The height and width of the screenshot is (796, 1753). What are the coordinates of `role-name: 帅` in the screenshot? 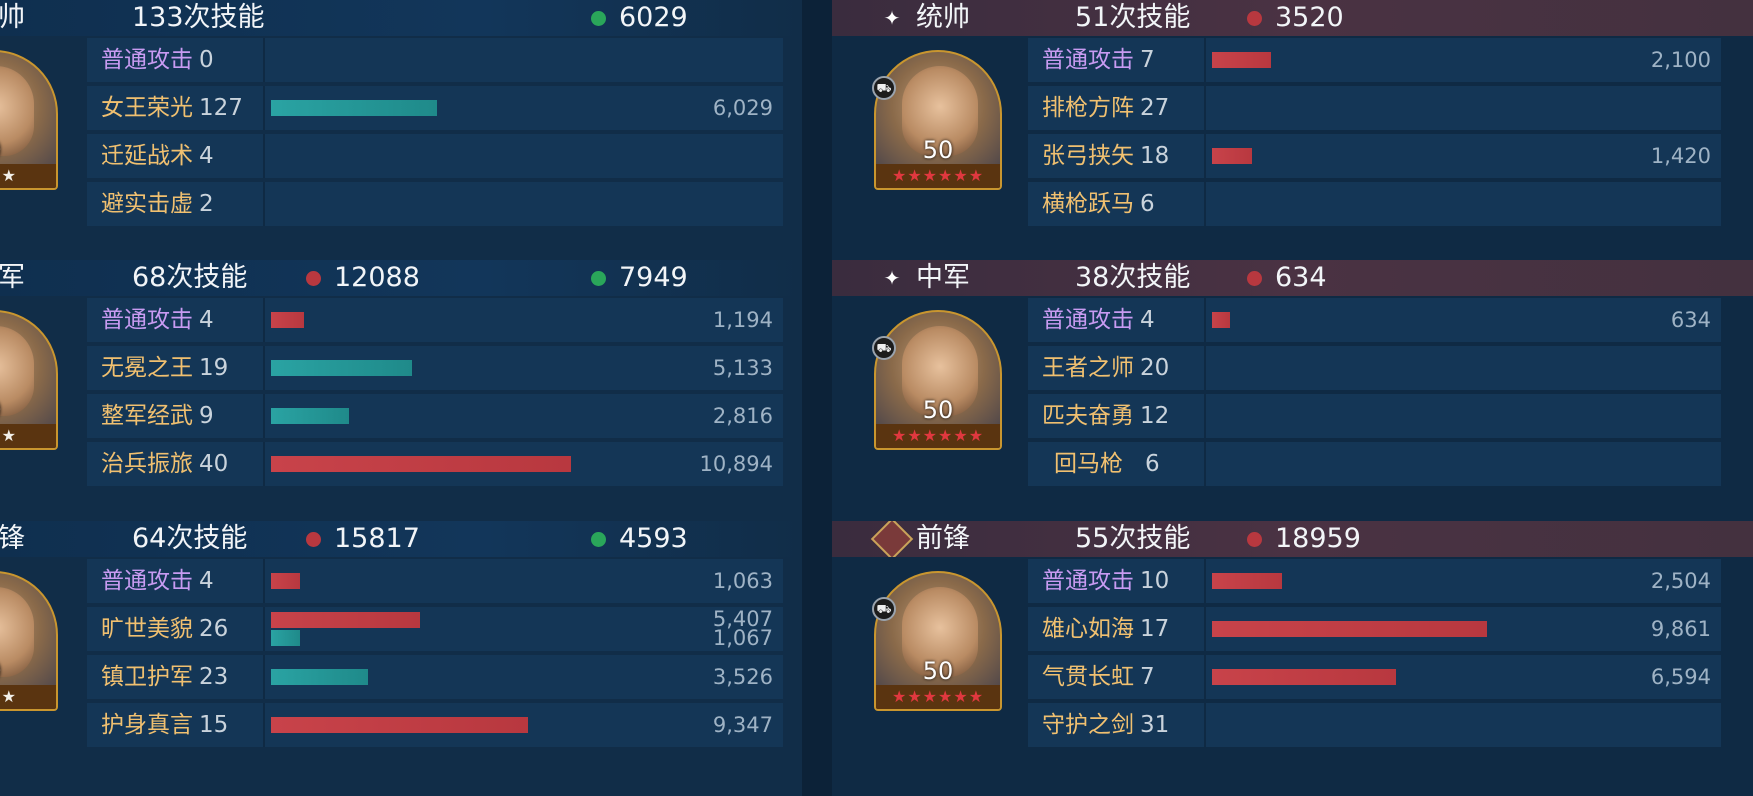 It's located at (12, 17).